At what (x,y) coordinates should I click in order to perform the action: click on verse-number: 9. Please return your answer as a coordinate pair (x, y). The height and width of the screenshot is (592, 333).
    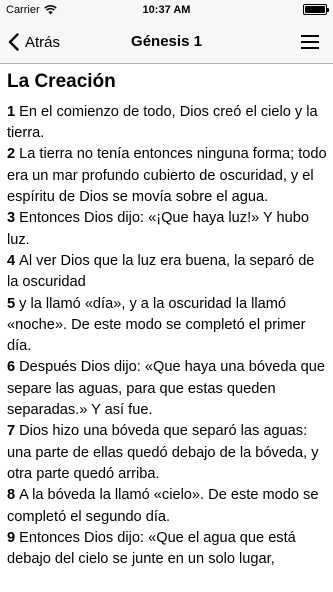
    Looking at the image, I should click on (11, 537).